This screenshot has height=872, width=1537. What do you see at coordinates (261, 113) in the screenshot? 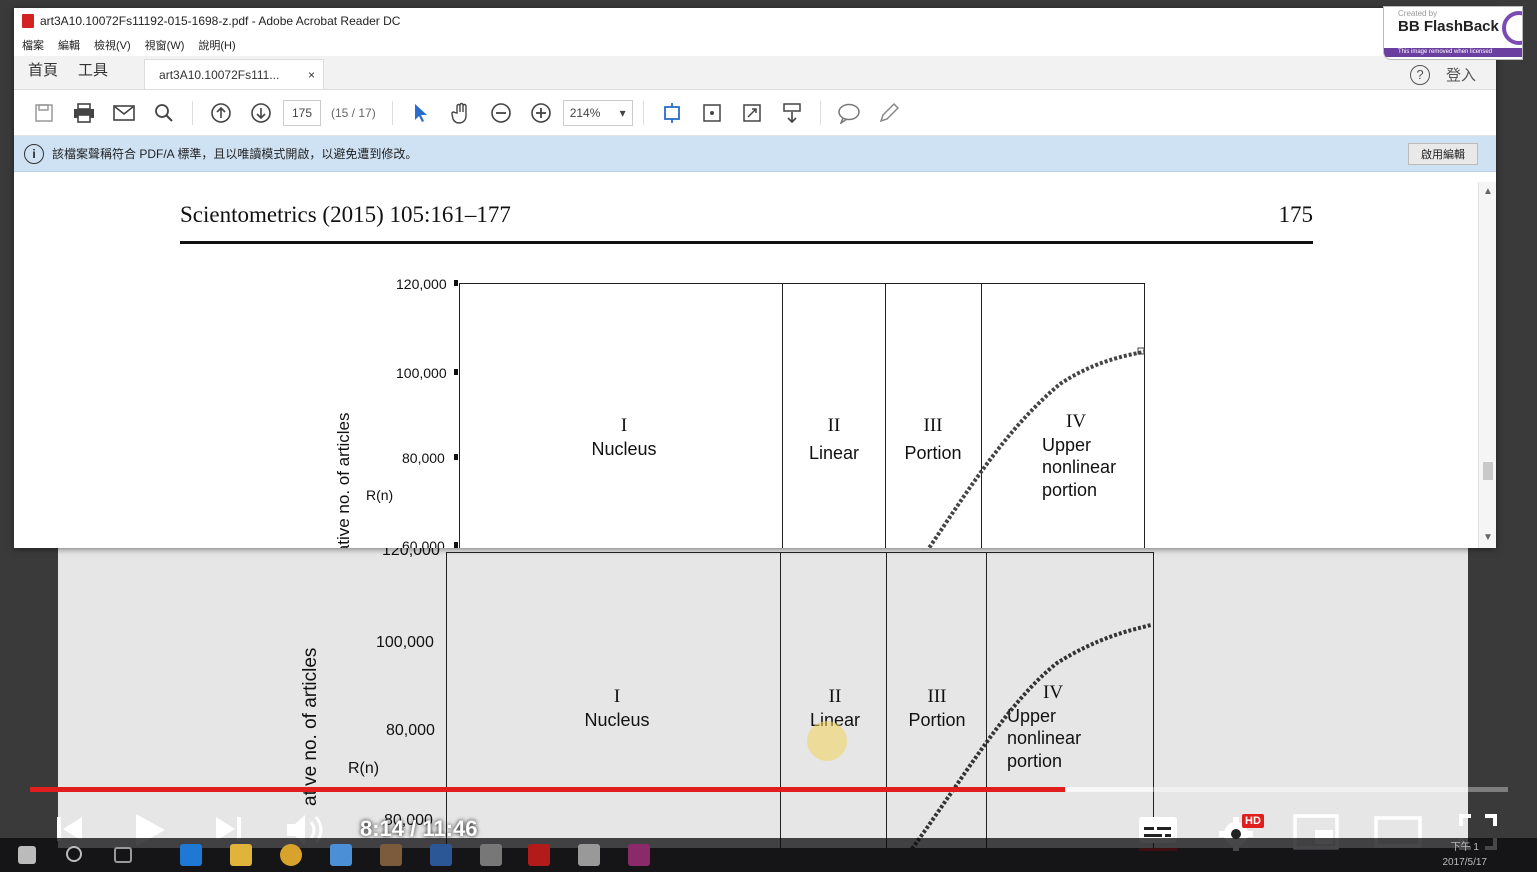
I see `next-page-icon` at bounding box center [261, 113].